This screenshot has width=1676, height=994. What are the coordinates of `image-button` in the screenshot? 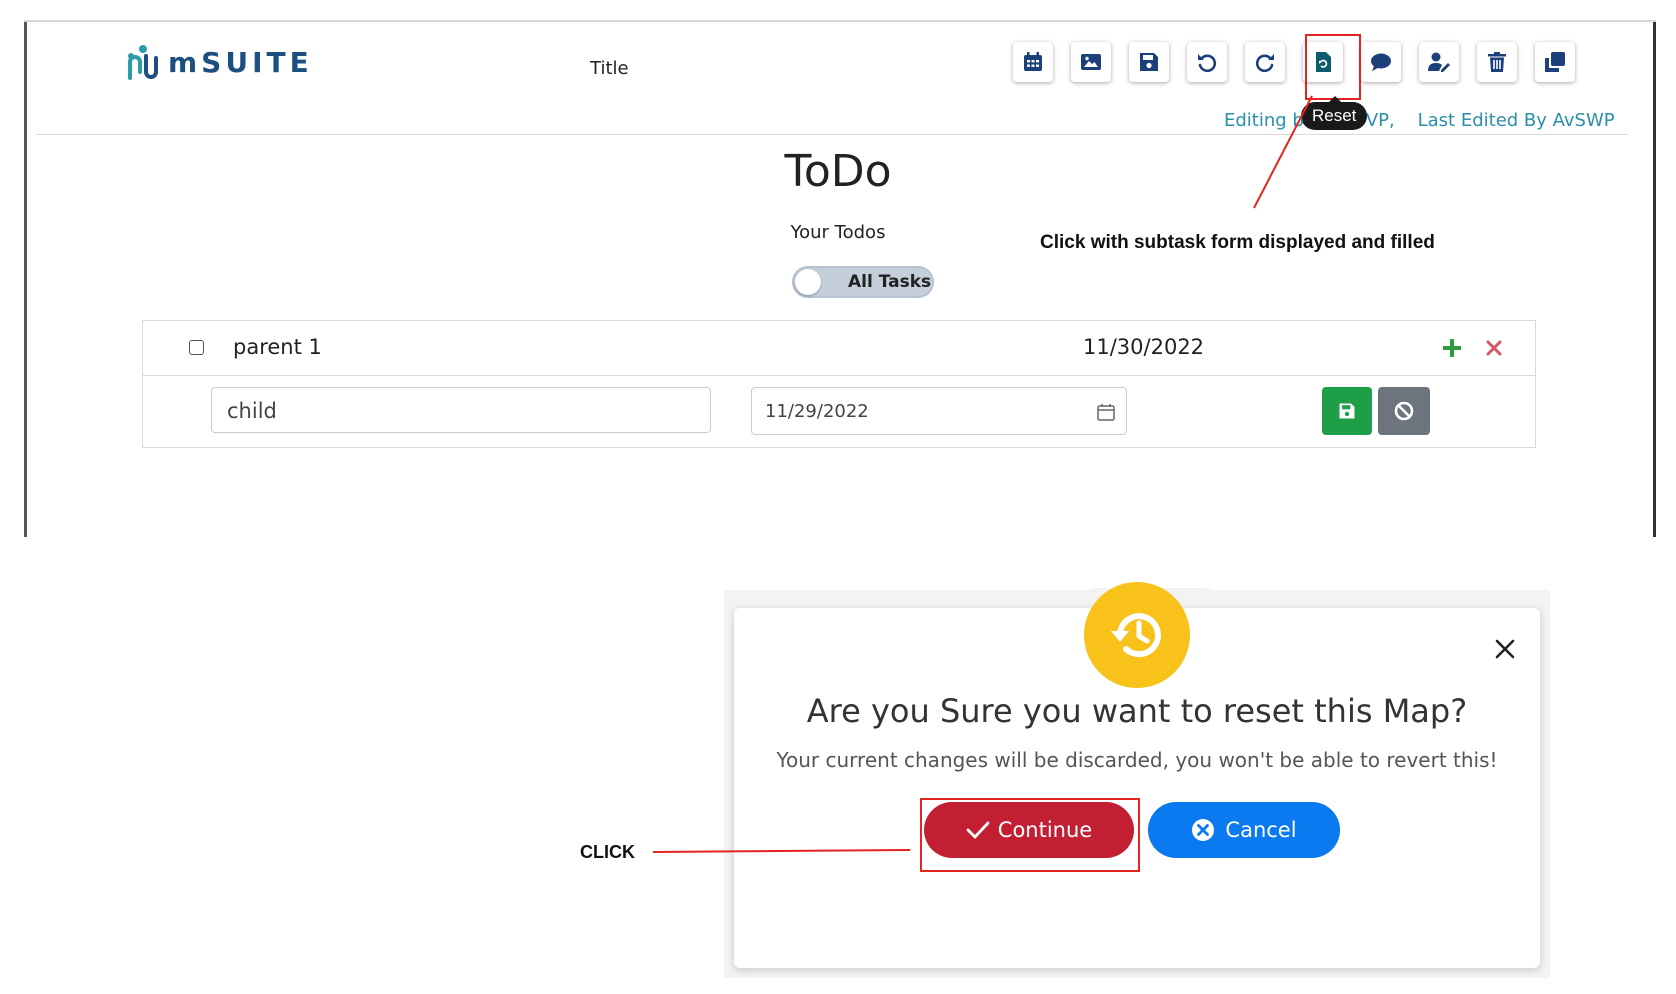 It's located at (1091, 62).